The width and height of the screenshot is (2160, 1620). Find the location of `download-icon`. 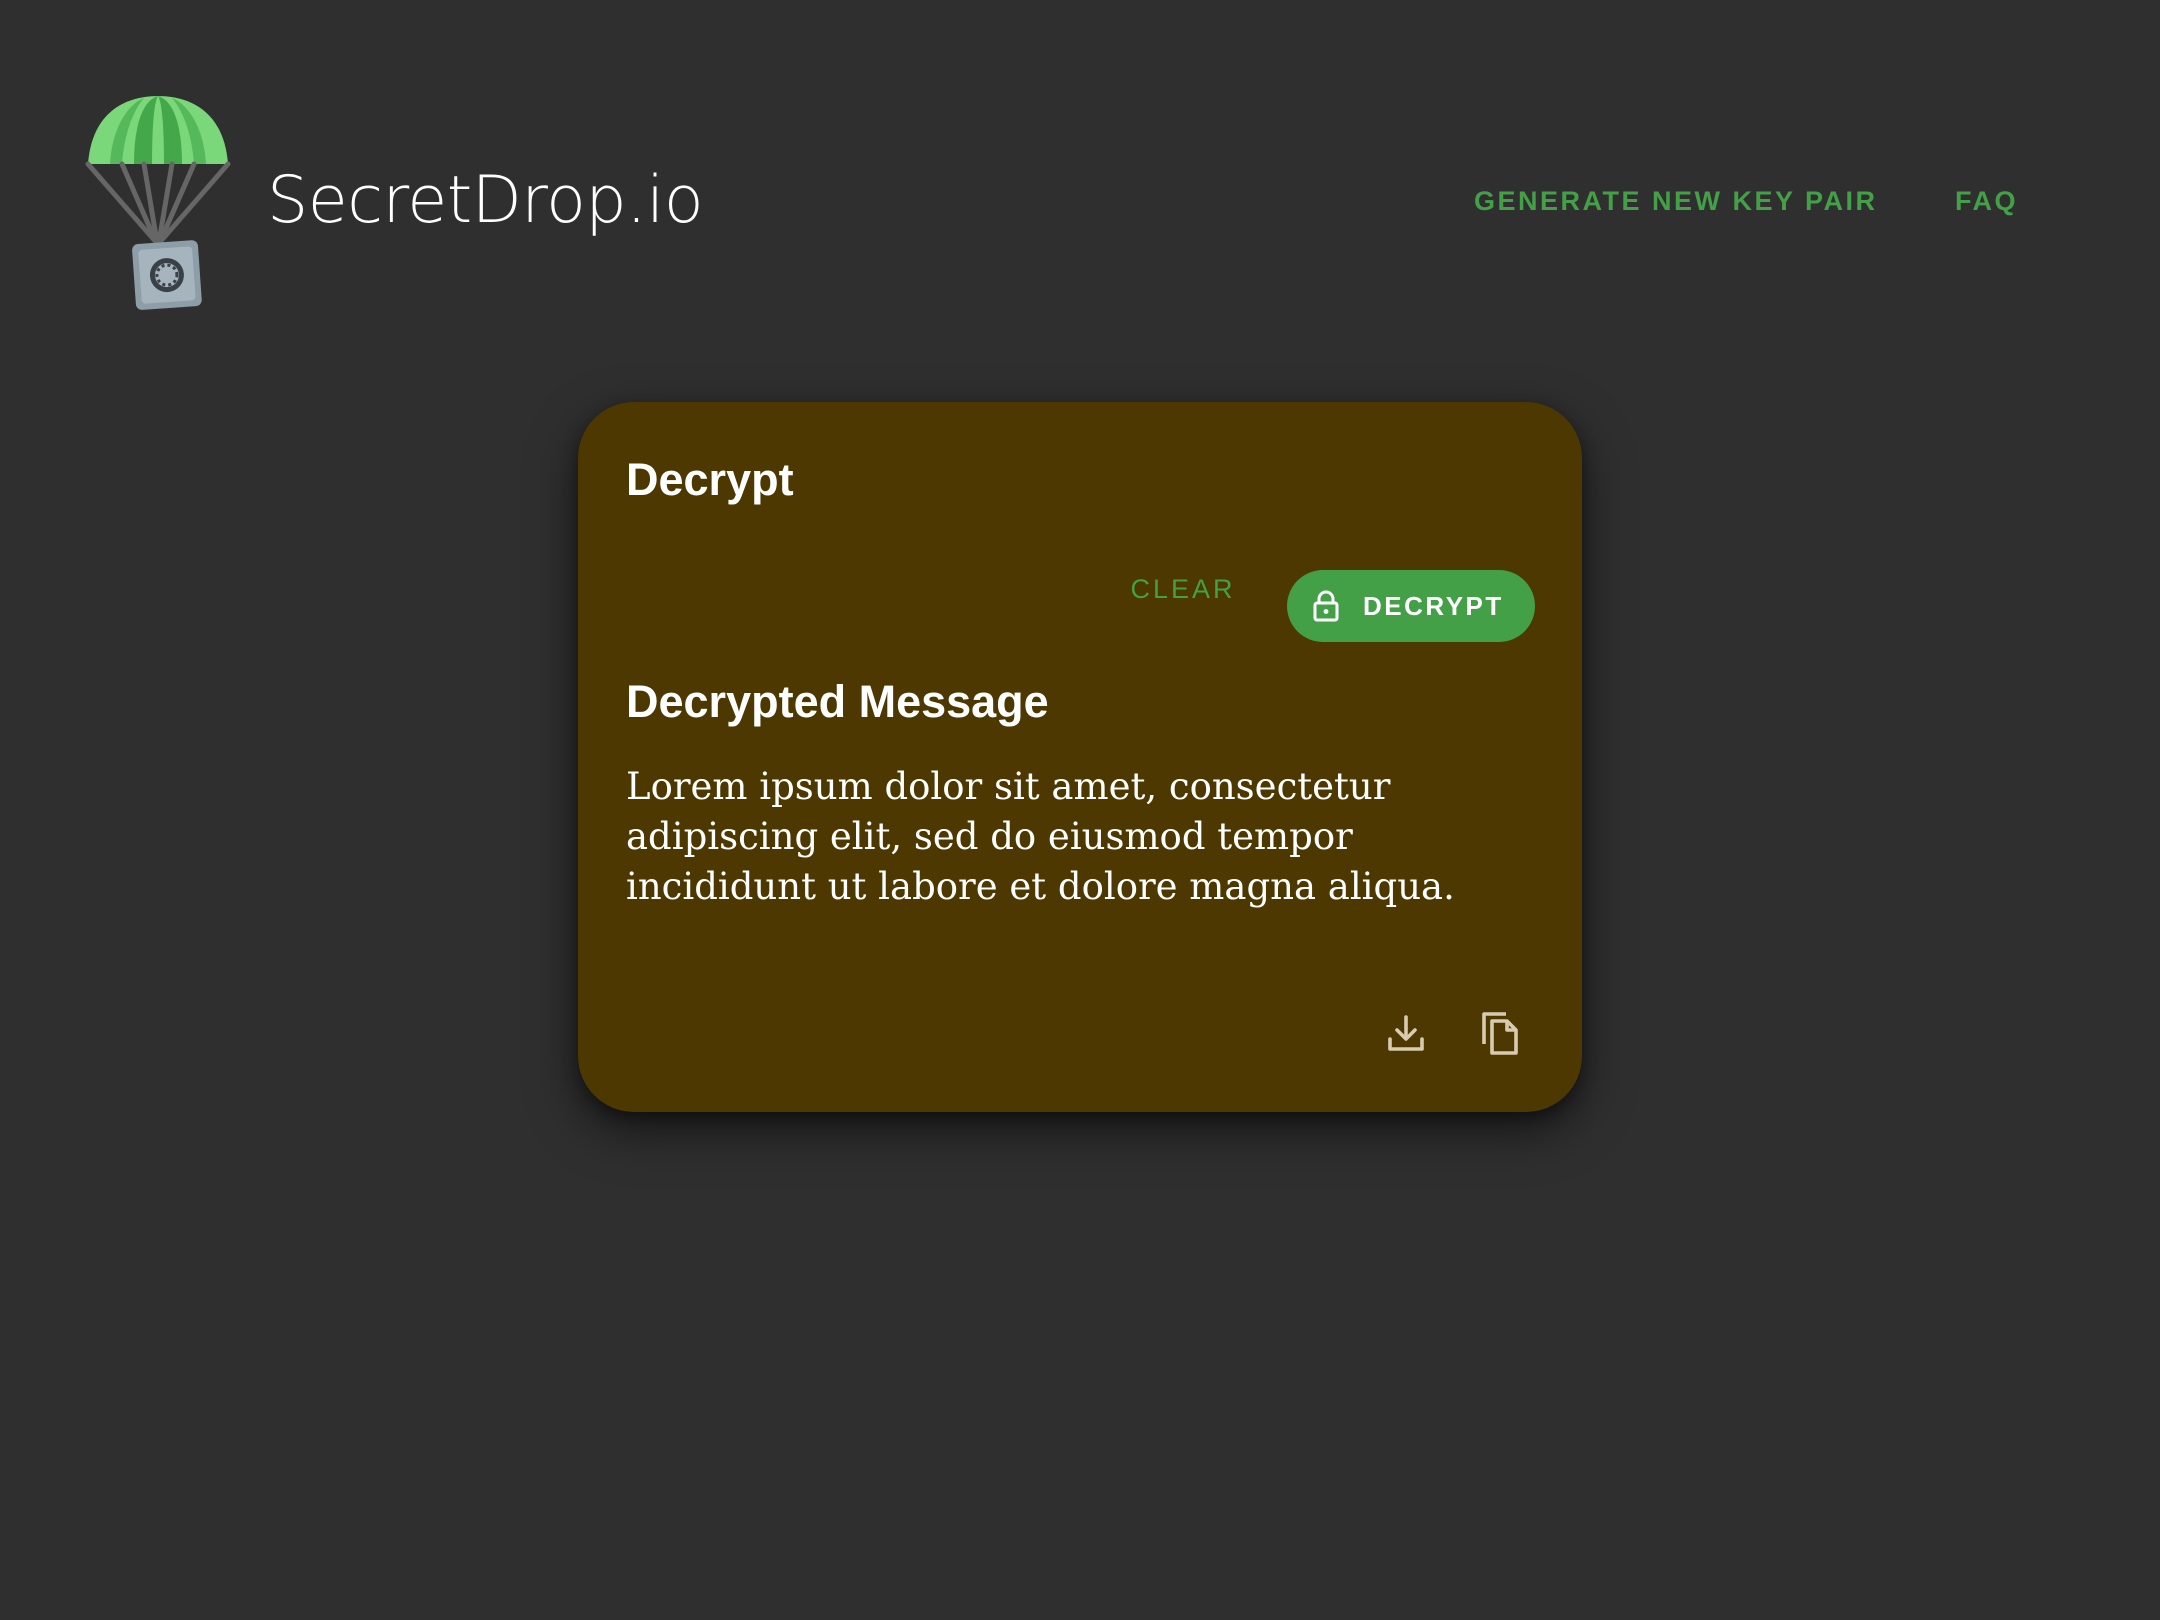

download-icon is located at coordinates (1406, 1034).